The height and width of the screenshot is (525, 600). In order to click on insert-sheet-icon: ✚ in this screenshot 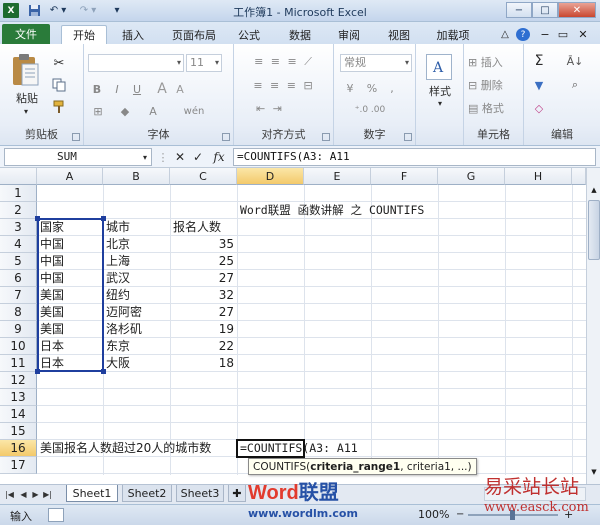, I will do `click(237, 493)`.